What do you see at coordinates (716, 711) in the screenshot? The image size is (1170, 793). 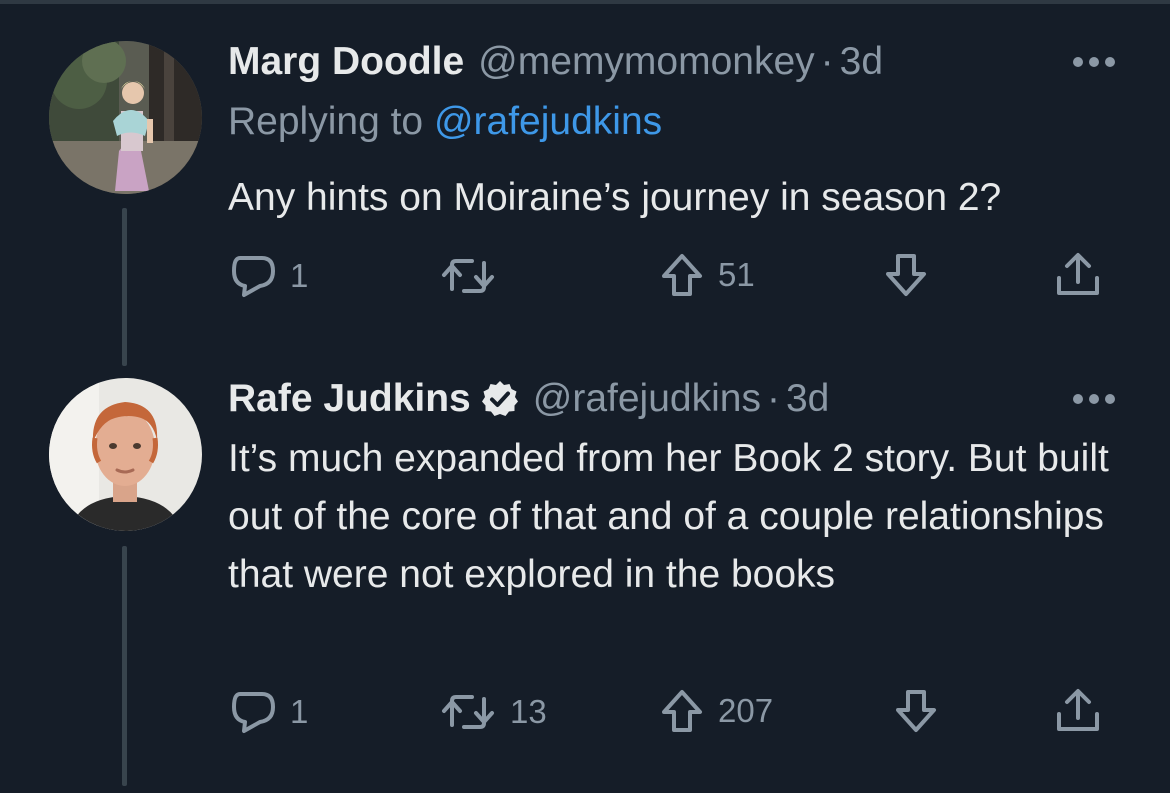 I see `upvote-button: 207` at bounding box center [716, 711].